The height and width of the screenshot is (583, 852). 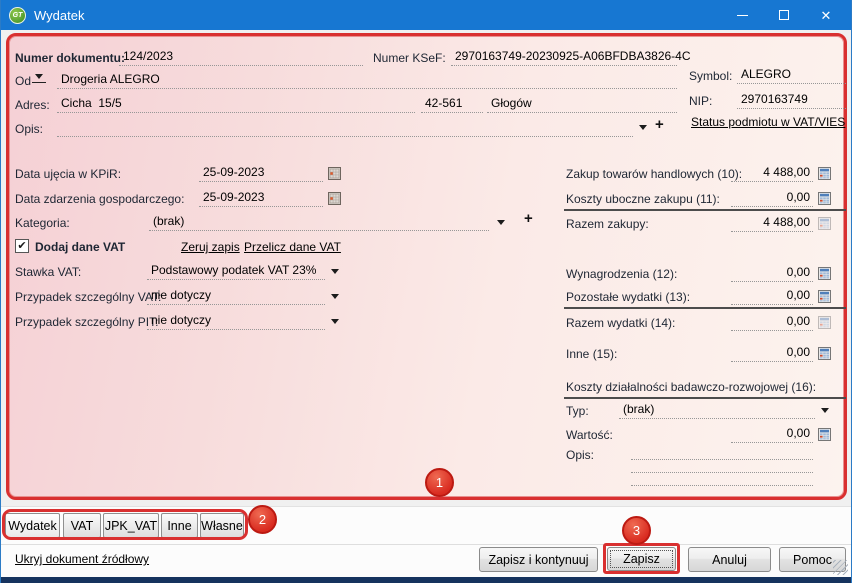 What do you see at coordinates (791, 75) in the screenshot?
I see `symbol-field: ALEGRO` at bounding box center [791, 75].